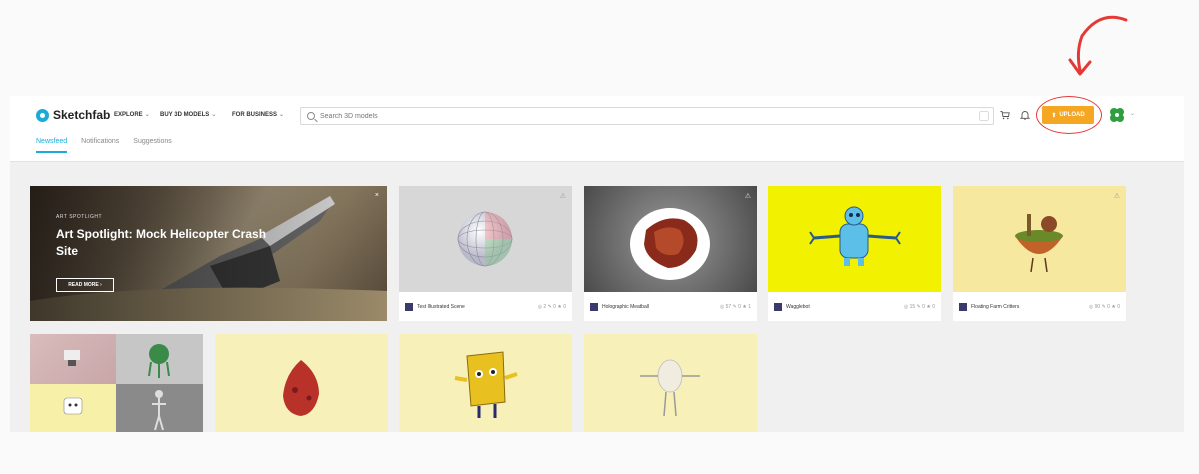  Describe the element at coordinates (101, 285) in the screenshot. I see `chevron-right-icon: ›` at that location.